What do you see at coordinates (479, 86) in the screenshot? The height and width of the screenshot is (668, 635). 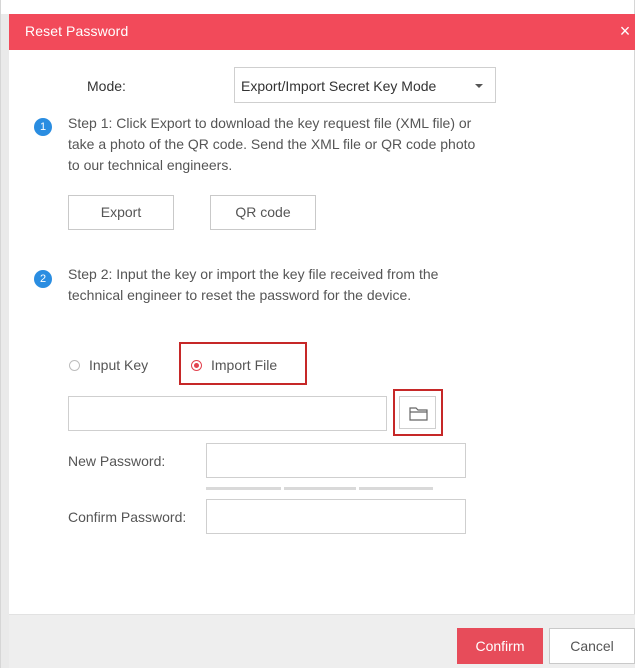 I see `chevron-down-icon` at bounding box center [479, 86].